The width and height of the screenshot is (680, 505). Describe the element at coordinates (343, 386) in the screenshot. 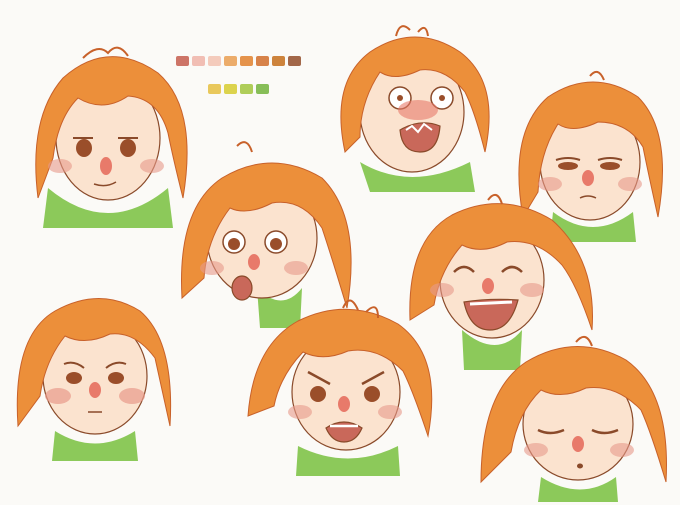

I see `head-angry` at that location.